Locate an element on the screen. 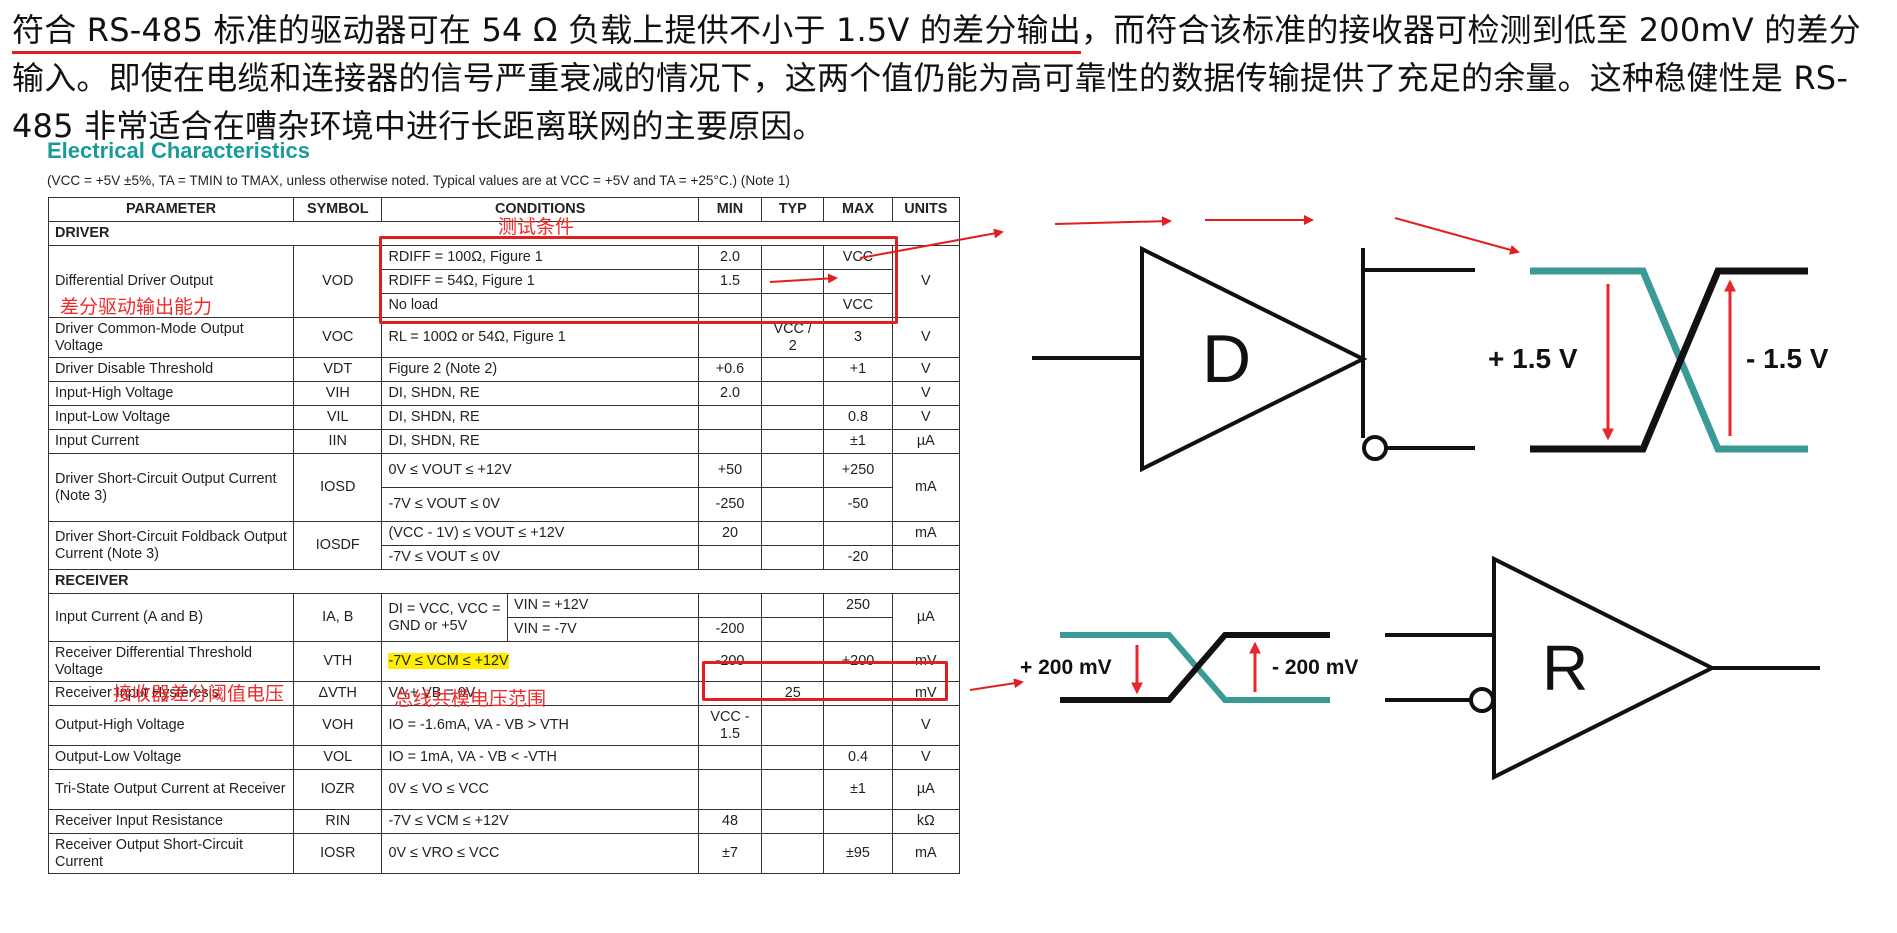 This screenshot has height=933, width=1897. symbol-cell: VIH is located at coordinates (338, 393).